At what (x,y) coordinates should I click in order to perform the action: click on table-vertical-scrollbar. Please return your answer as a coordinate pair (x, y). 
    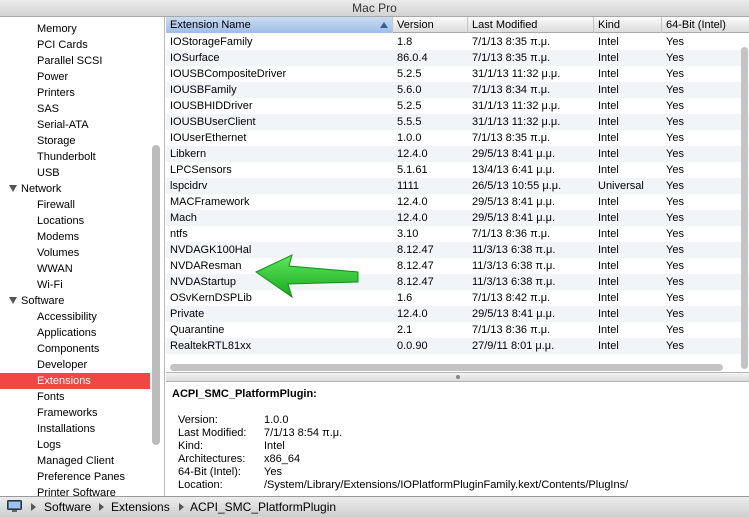
    Looking at the image, I should click on (744, 208).